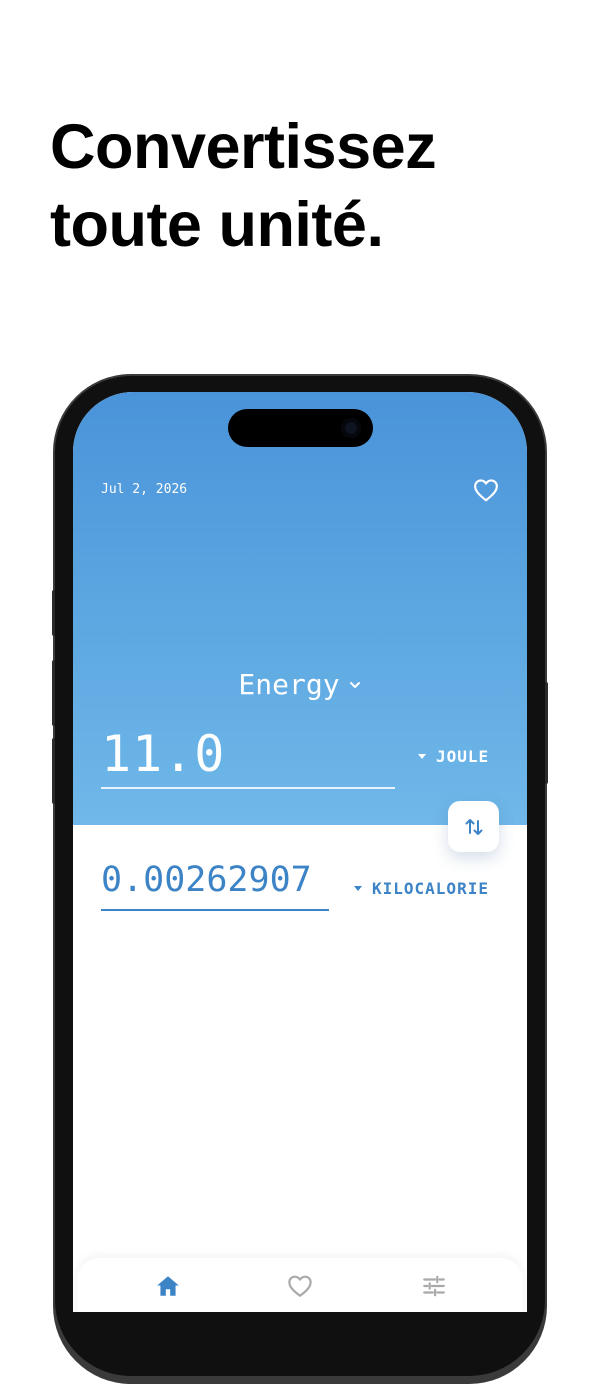 The height and width of the screenshot is (1384, 600). What do you see at coordinates (434, 1286) in the screenshot?
I see `sliders-icon` at bounding box center [434, 1286].